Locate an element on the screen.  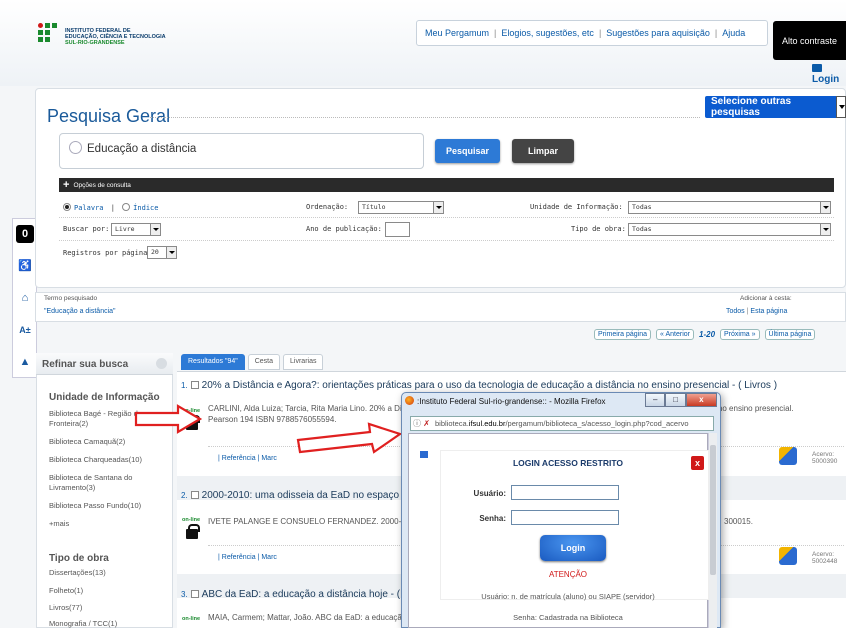
username-field is located at coordinates (565, 492).